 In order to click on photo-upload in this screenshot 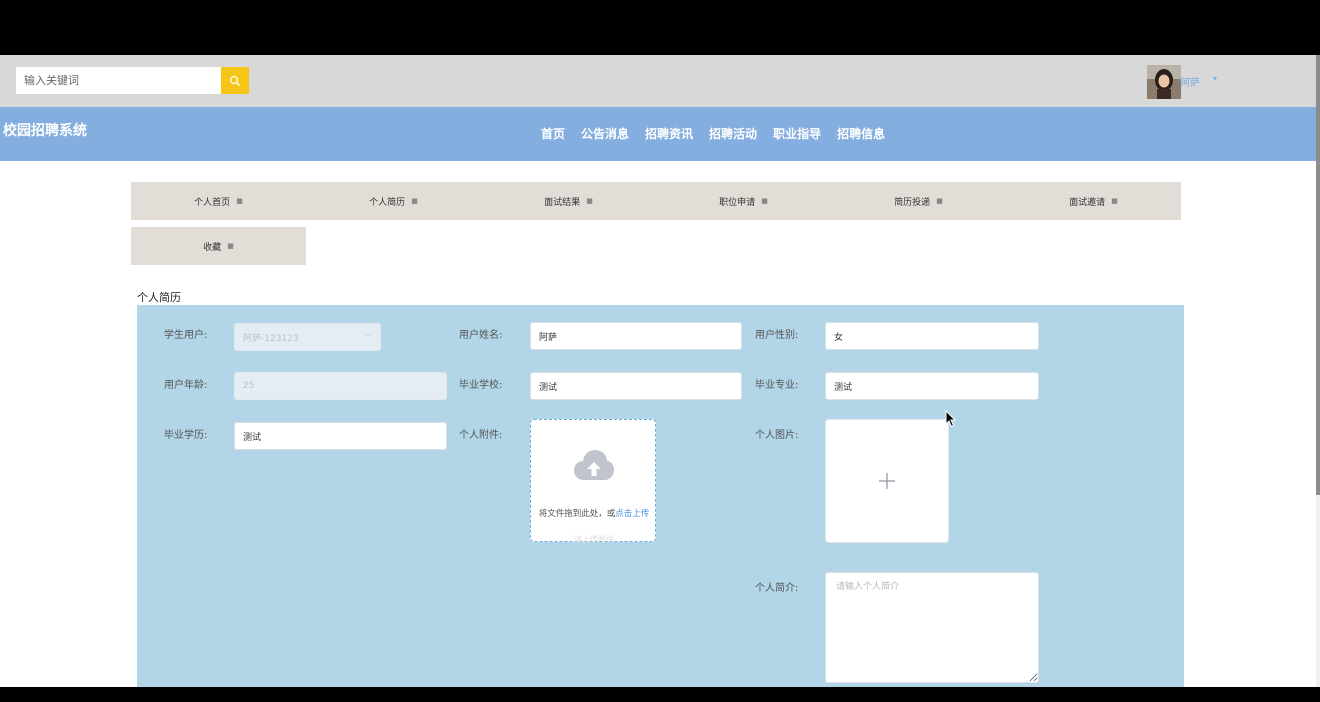, I will do `click(887, 481)`.